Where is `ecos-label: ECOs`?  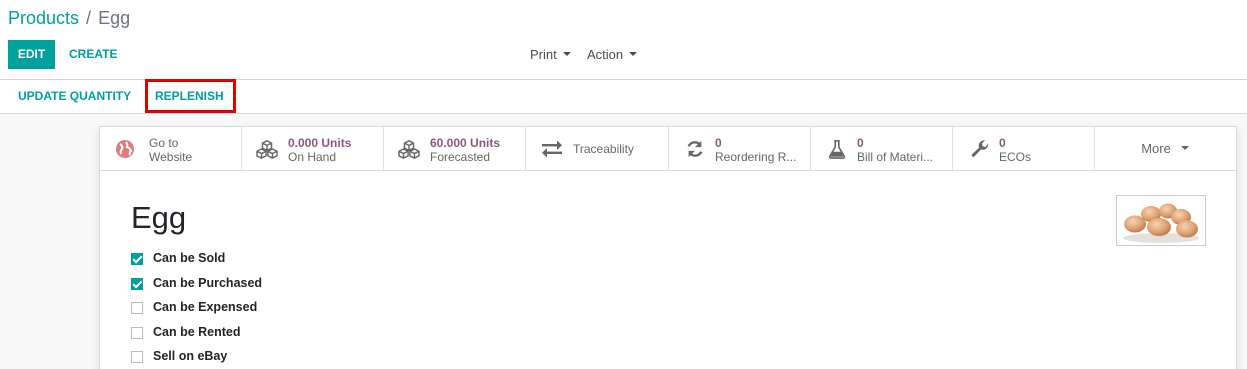
ecos-label: ECOs is located at coordinates (1015, 157).